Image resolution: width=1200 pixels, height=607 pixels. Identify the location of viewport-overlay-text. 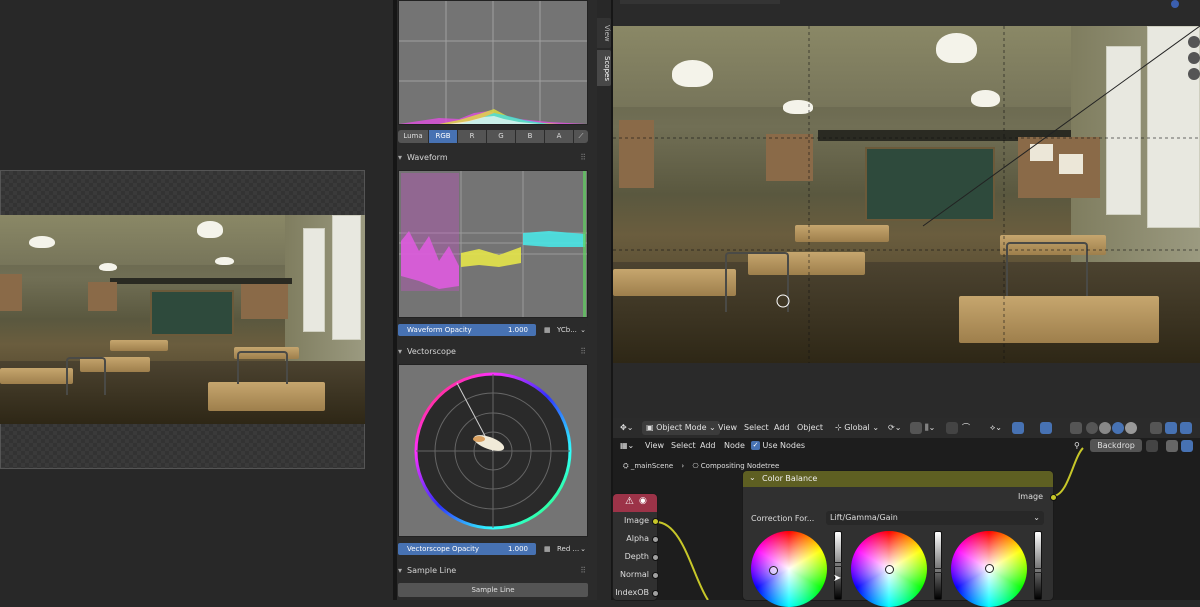
(700, 2).